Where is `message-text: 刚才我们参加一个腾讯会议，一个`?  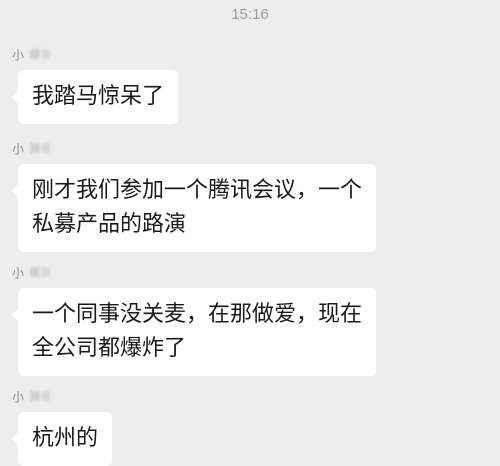 message-text: 刚才我们参加一个腾讯会议，一个 is located at coordinates (197, 190).